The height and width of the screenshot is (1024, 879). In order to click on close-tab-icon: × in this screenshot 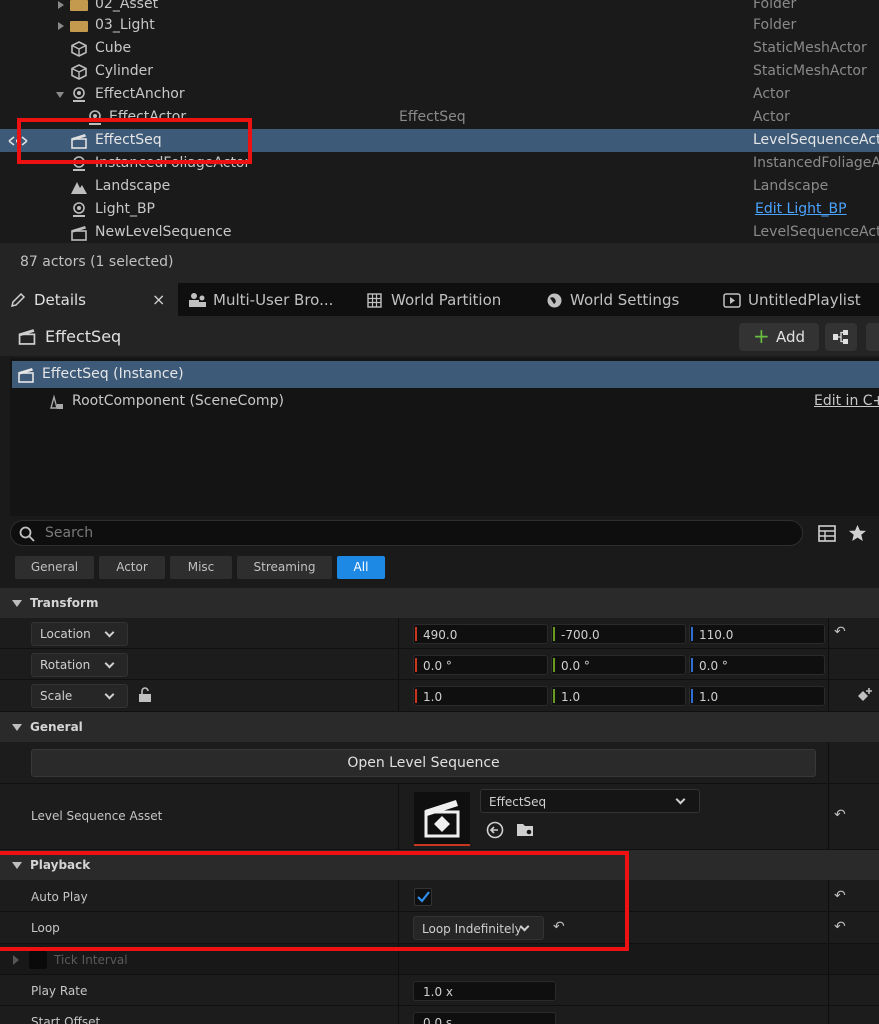, I will do `click(158, 299)`.